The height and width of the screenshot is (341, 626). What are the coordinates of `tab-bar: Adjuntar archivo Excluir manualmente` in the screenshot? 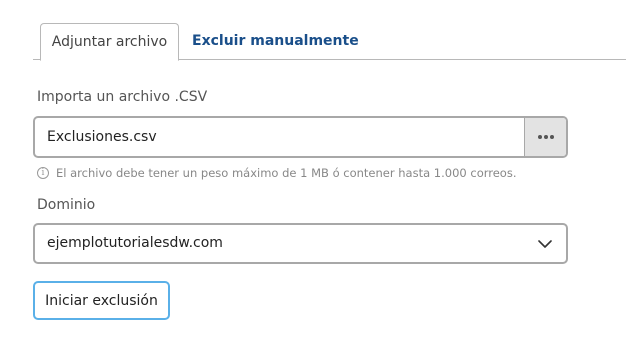 It's located at (329, 42).